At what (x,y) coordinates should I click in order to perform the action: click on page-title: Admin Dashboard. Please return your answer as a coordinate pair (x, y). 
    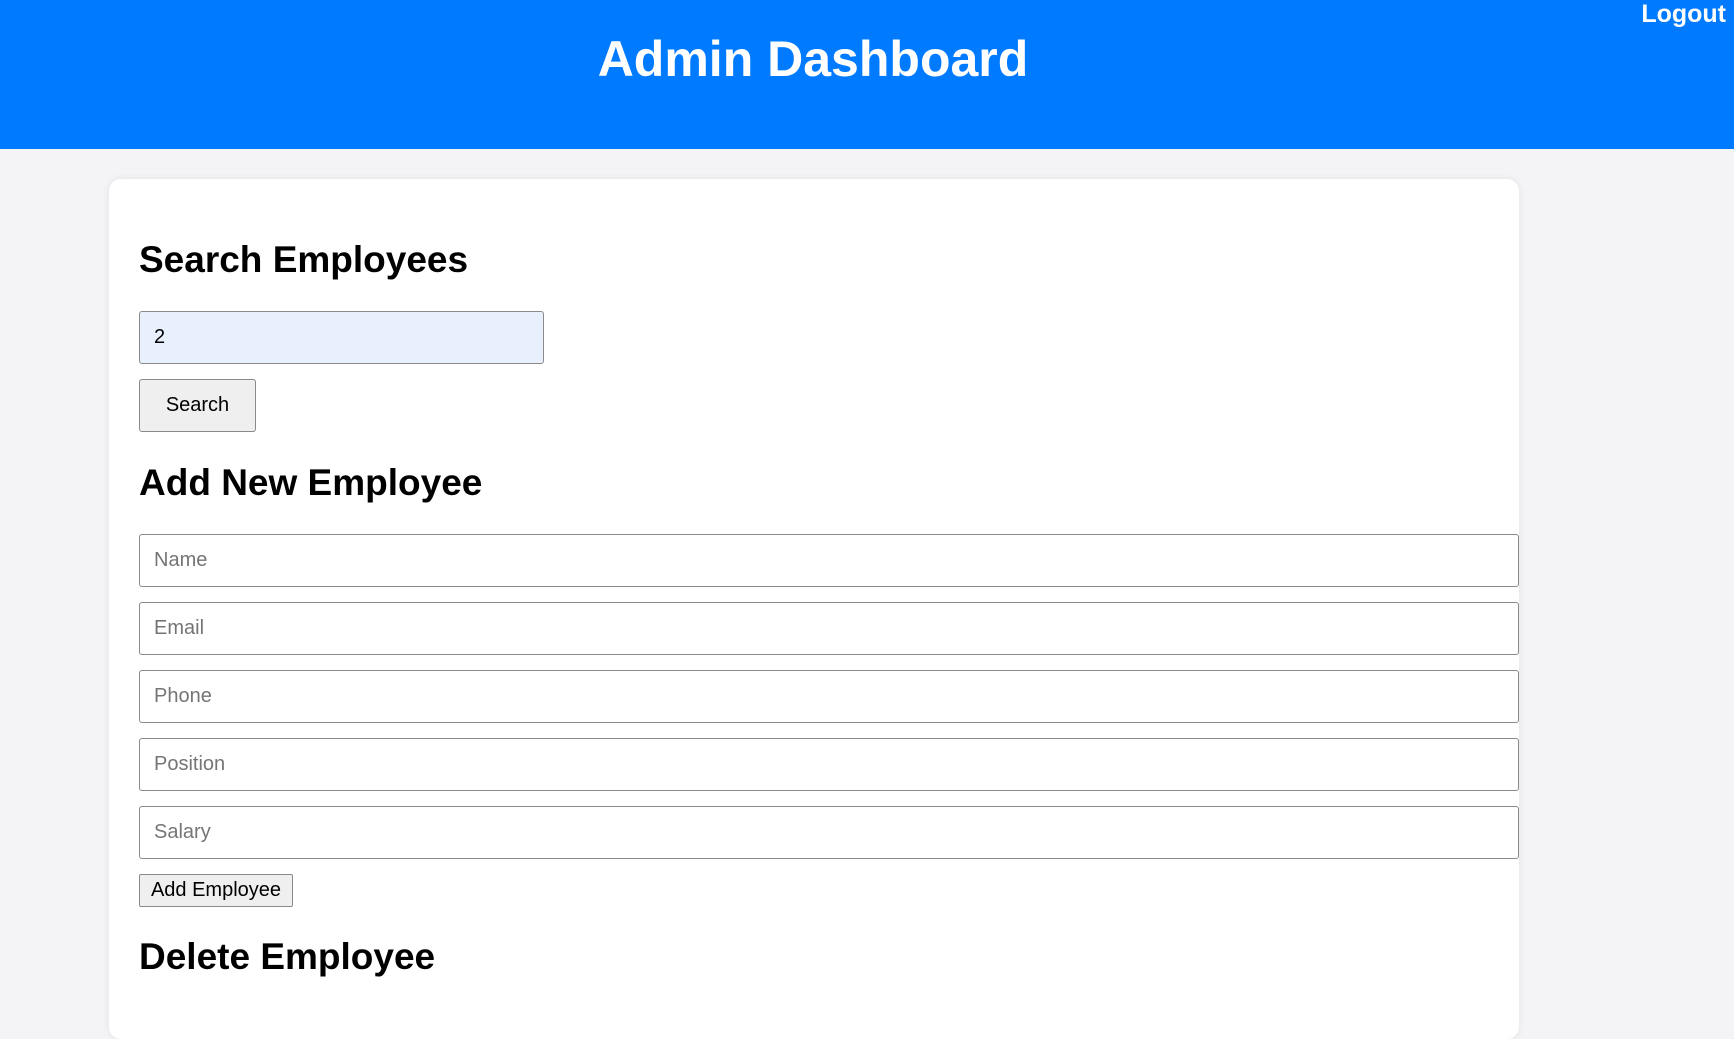
    Looking at the image, I should click on (813, 59).